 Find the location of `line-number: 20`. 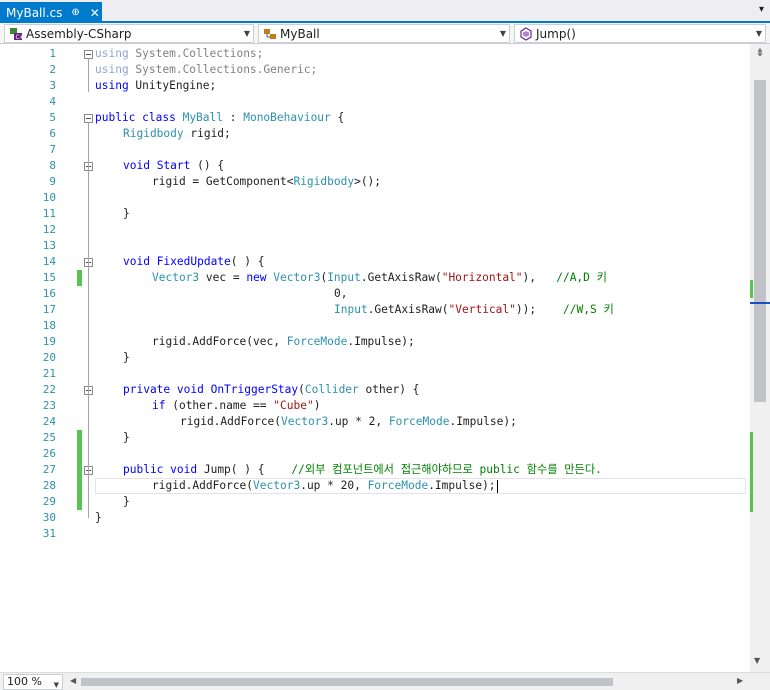

line-number: 20 is located at coordinates (49, 357).